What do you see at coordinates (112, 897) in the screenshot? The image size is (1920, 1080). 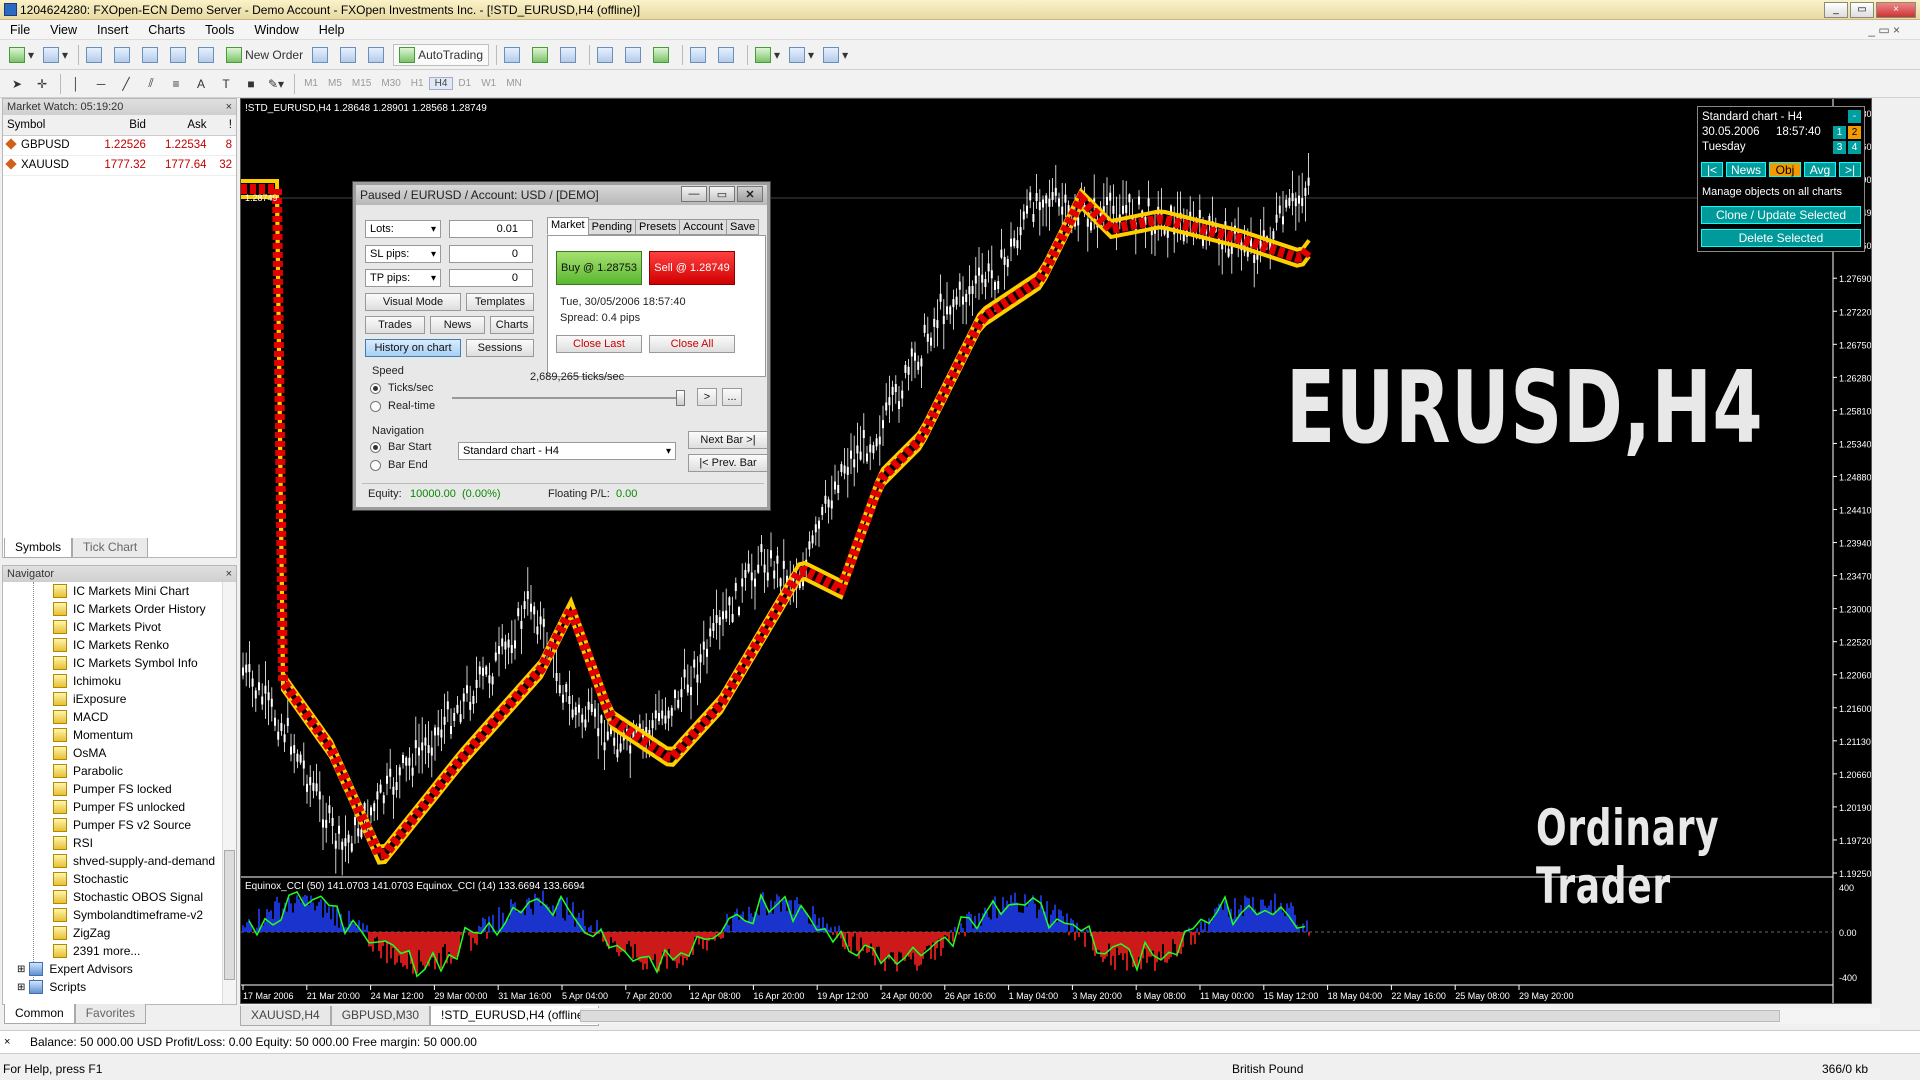 I see `navigator-item: Stochastic OBOS Signal` at bounding box center [112, 897].